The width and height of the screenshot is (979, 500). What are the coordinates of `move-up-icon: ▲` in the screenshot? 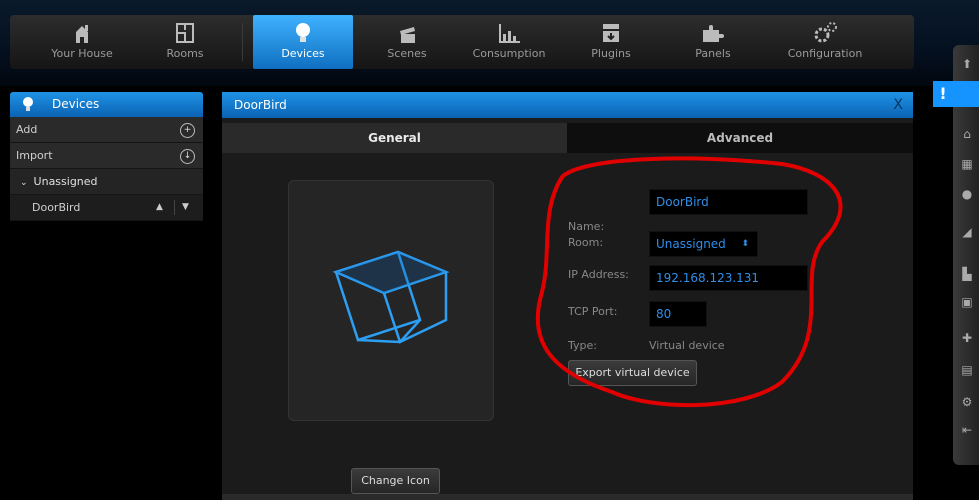 It's located at (159, 207).